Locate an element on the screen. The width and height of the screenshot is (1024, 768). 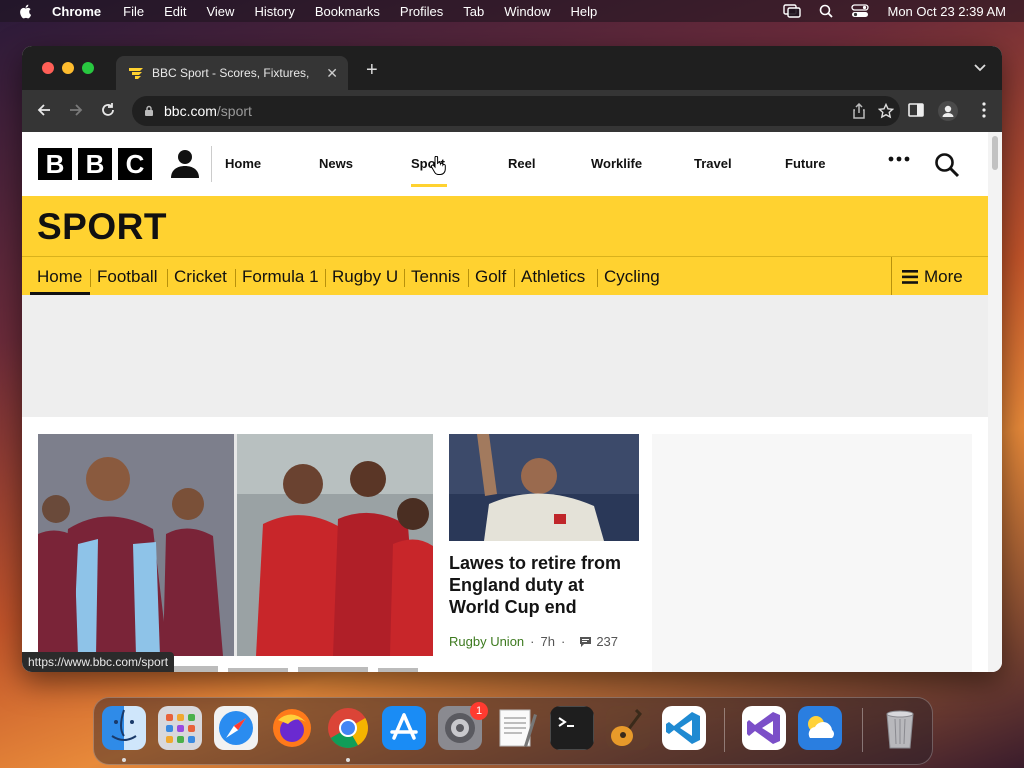
spotlight-search-icon is located at coordinates (826, 11).